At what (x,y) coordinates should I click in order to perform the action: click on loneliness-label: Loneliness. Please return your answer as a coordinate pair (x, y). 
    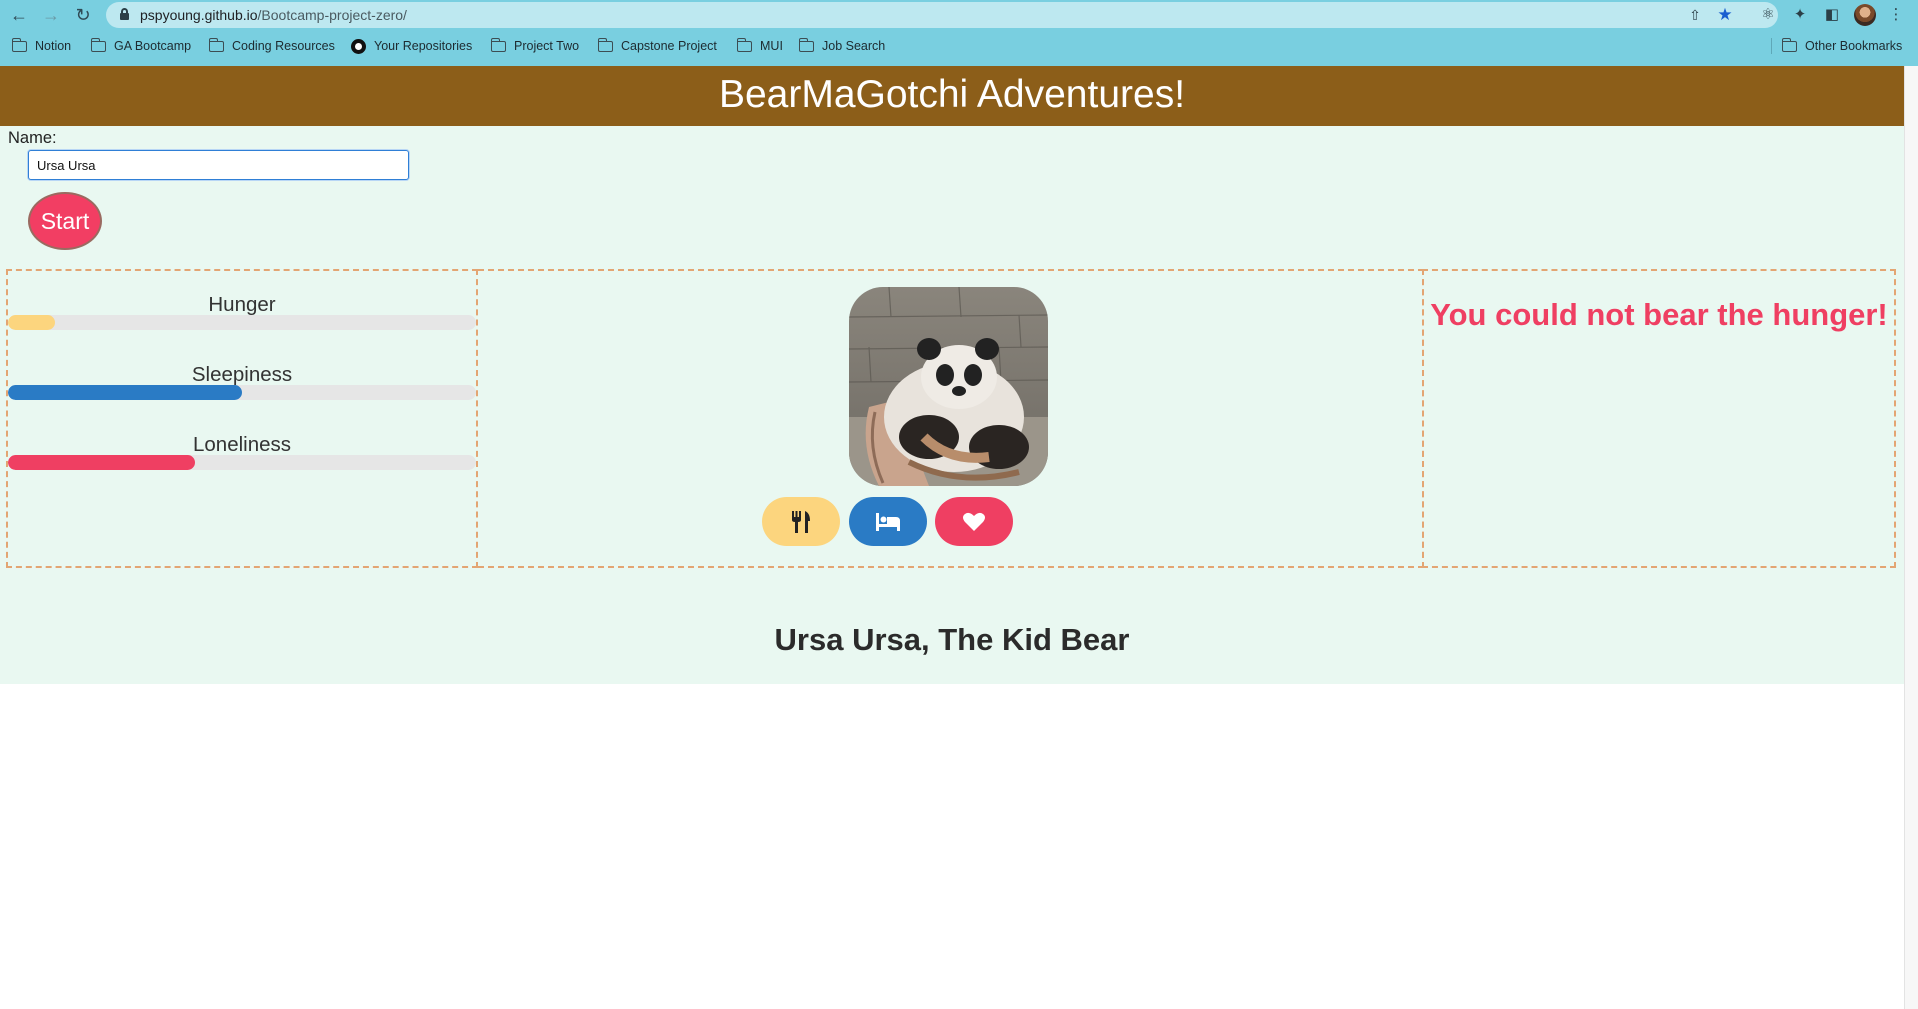
    Looking at the image, I should click on (241, 444).